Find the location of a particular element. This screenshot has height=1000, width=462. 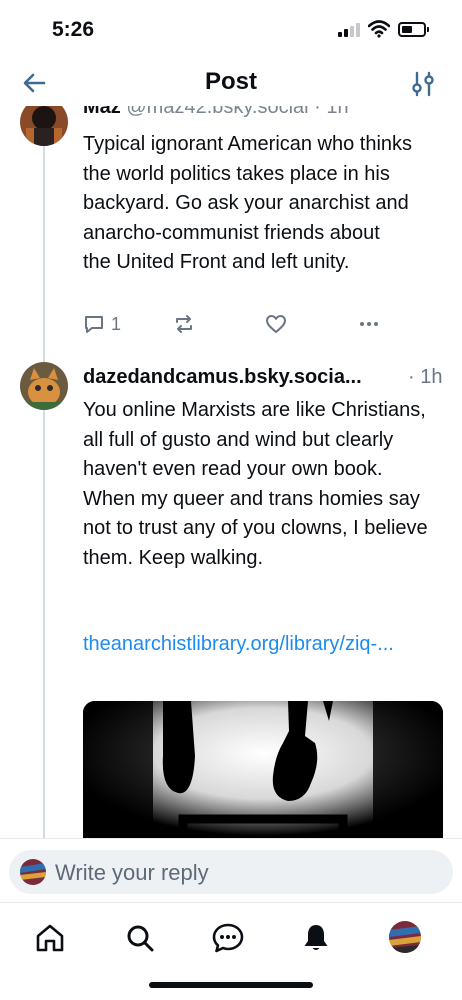

repost-button is located at coordinates (184, 324).